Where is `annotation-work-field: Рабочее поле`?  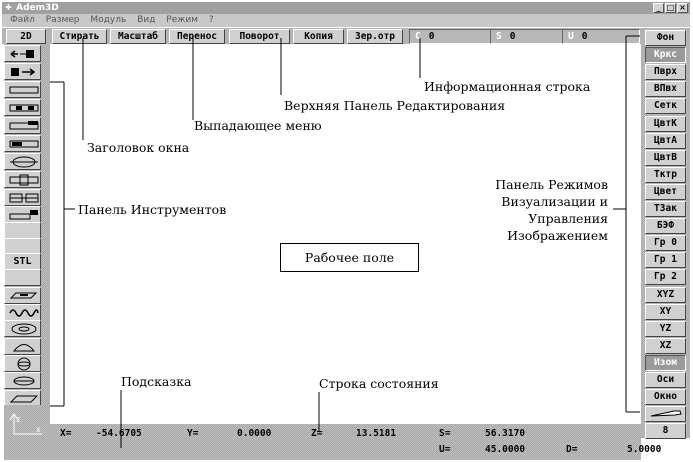
annotation-work-field: Рабочее поле is located at coordinates (349, 257).